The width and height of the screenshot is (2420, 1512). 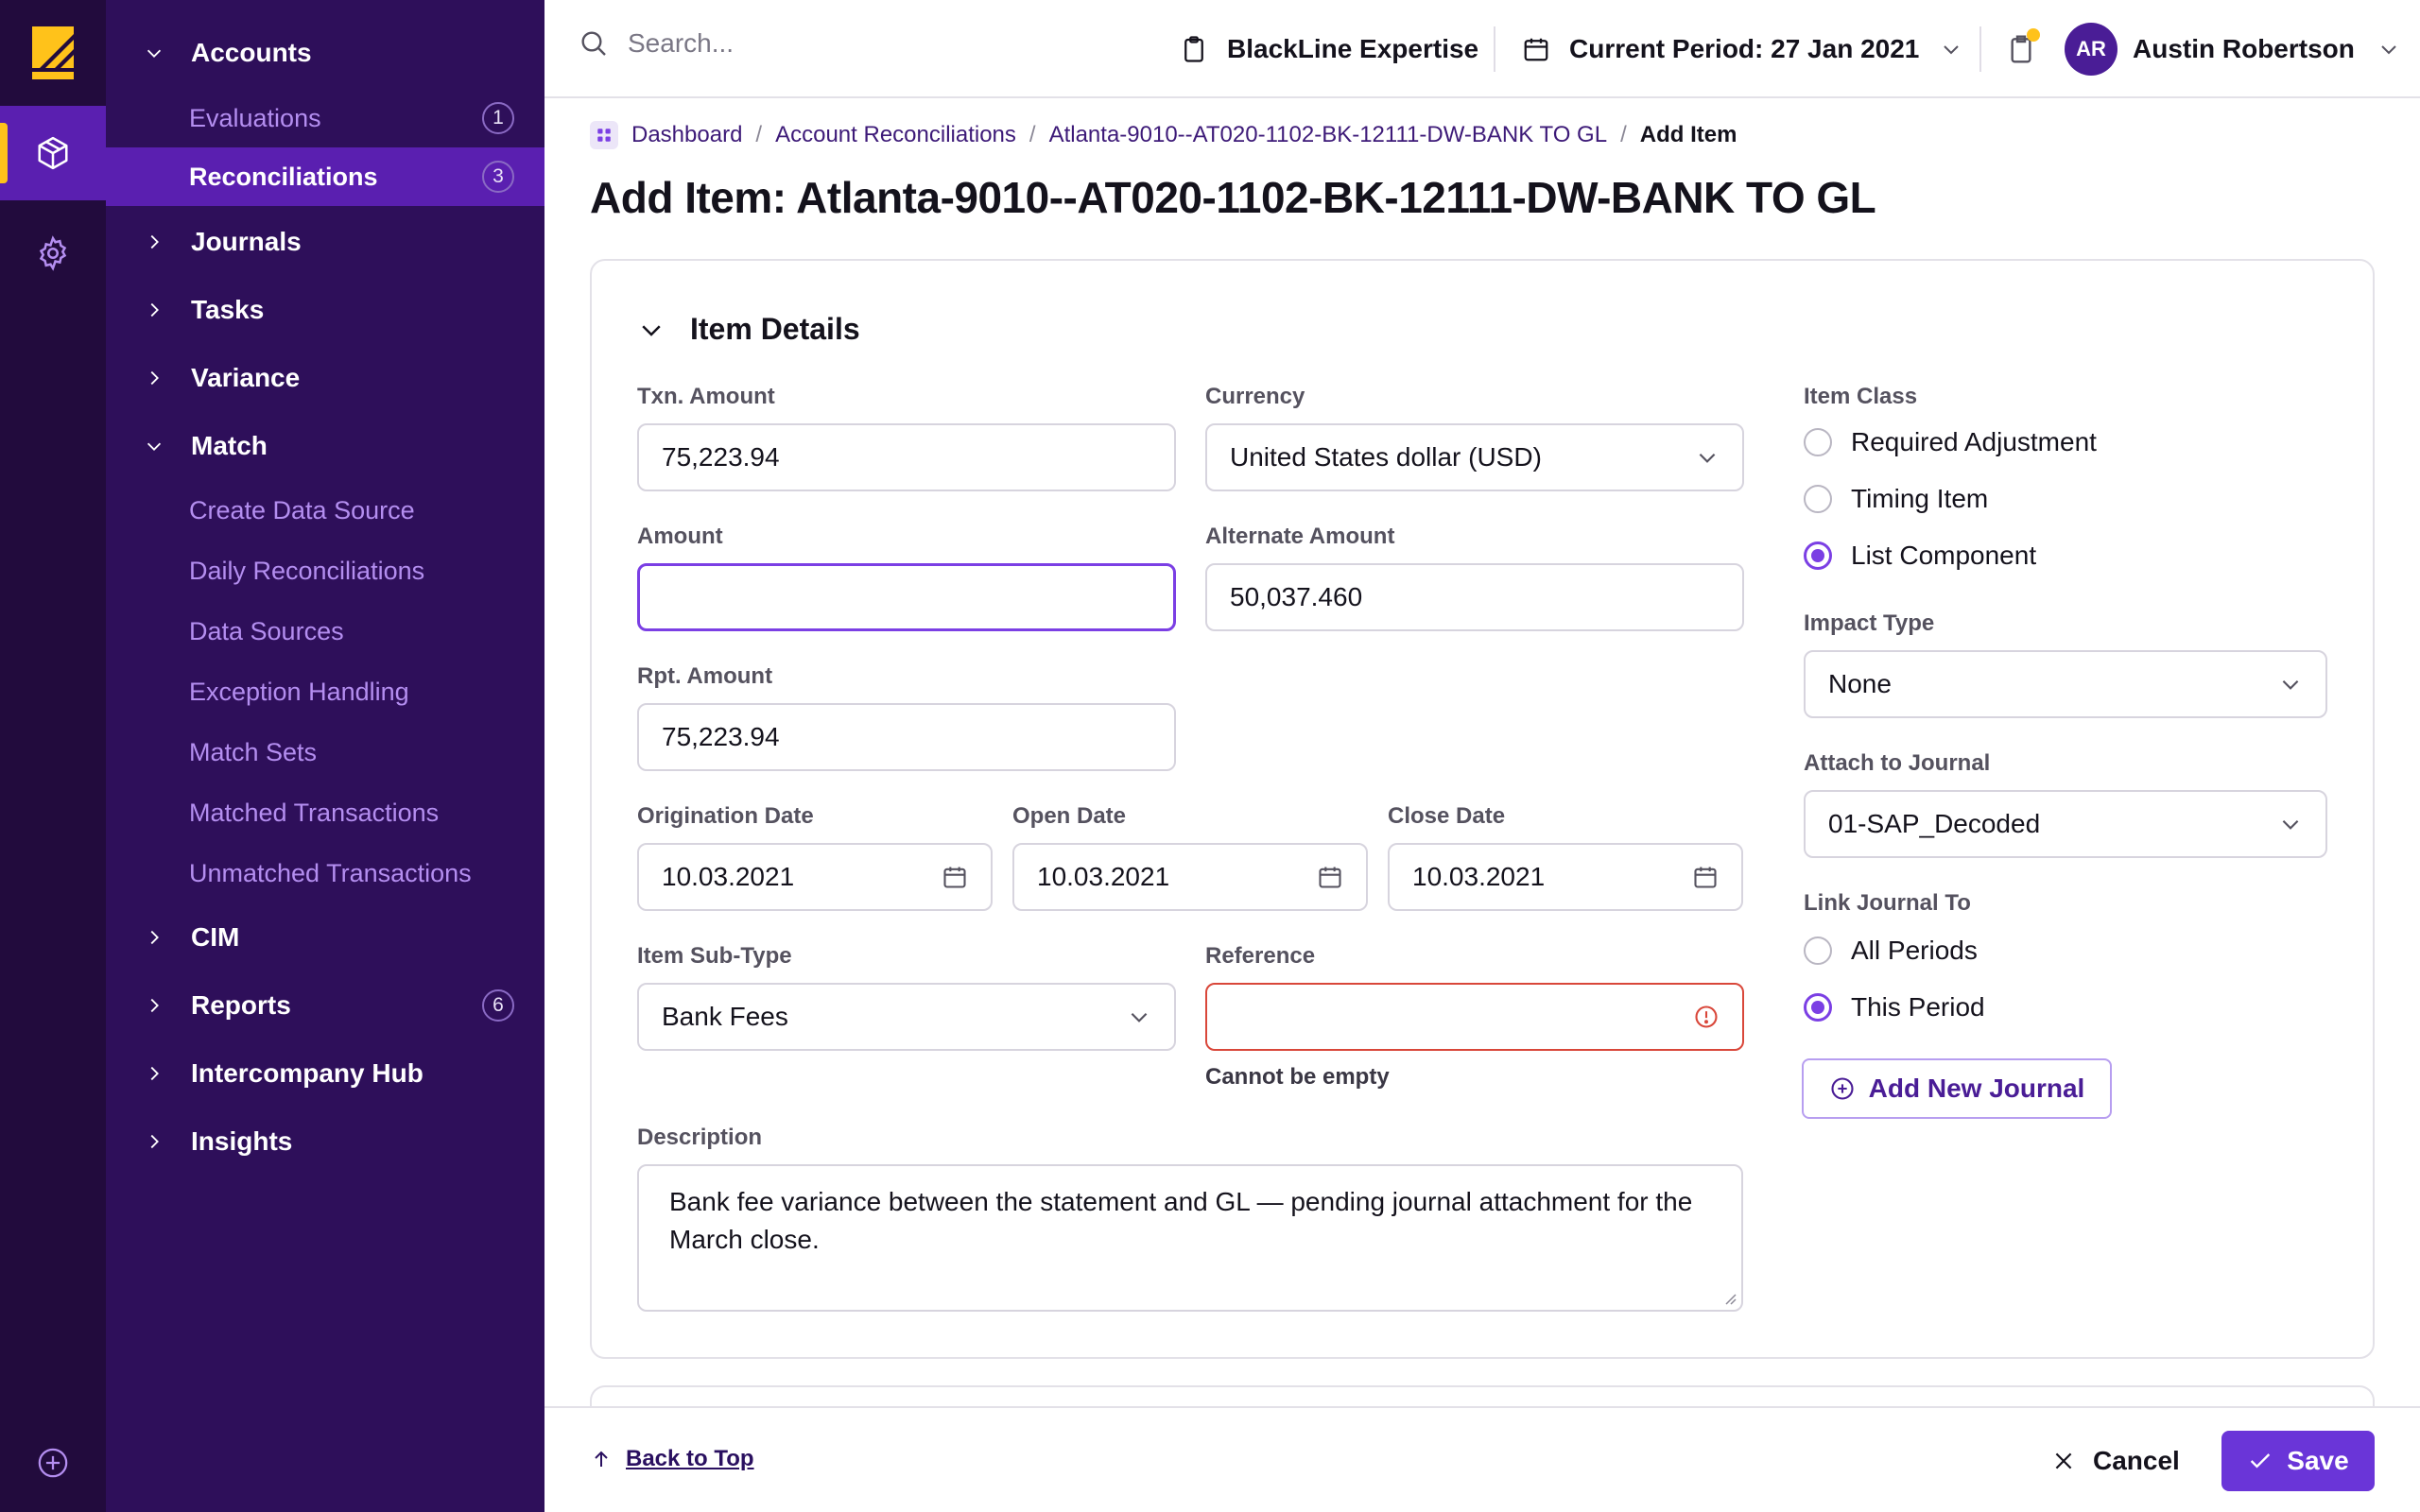 What do you see at coordinates (1894, 1007) in the screenshot?
I see `link-journal-this-period: This Period` at bounding box center [1894, 1007].